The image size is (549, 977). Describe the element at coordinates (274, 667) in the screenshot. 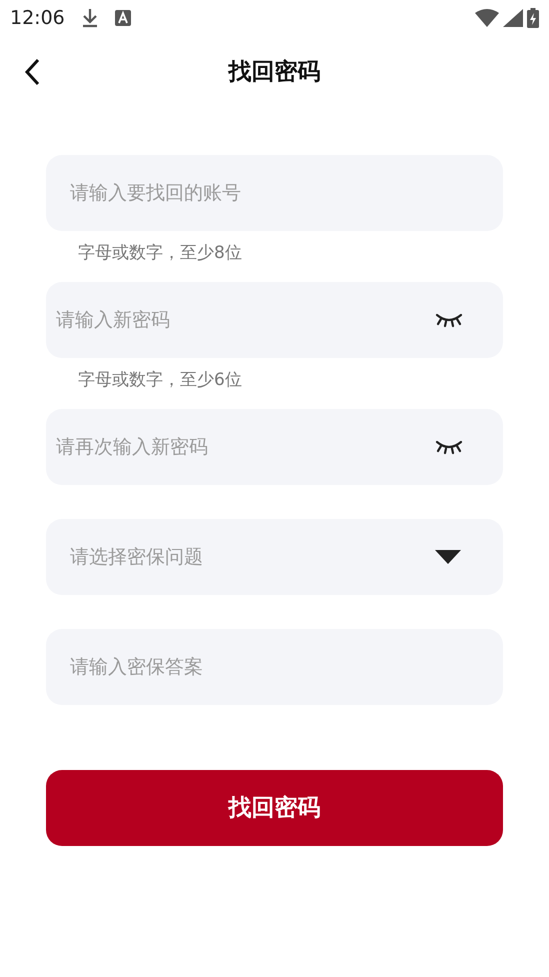

I see `text-field: 请输入密保答案` at that location.